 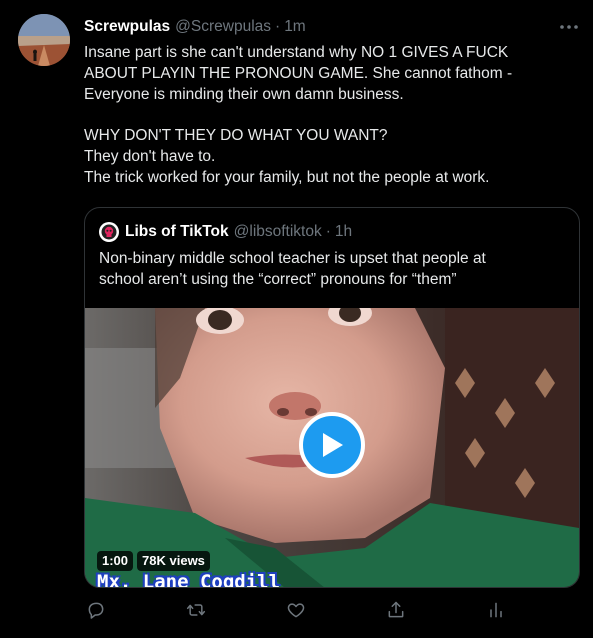 I want to click on quoted-author-avatar, so click(x=109, y=232).